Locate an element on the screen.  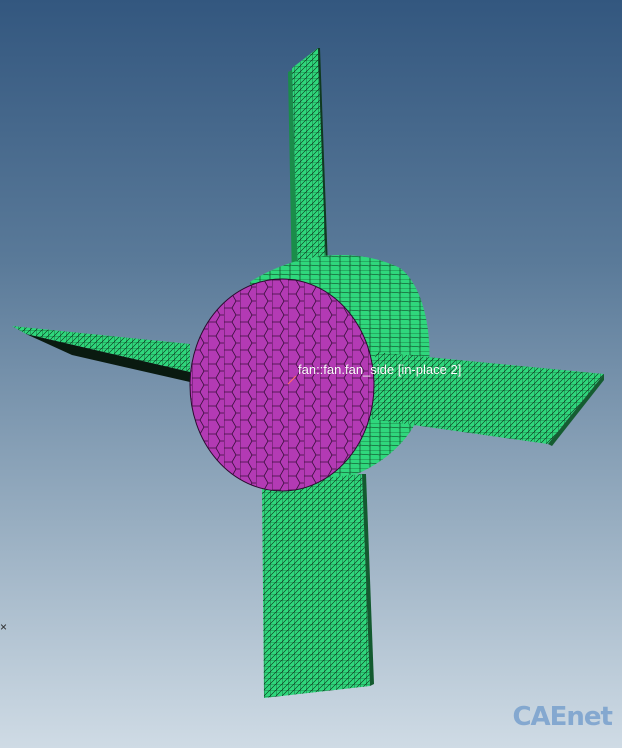
watermark-logo: CAEnet is located at coordinates (562, 717).